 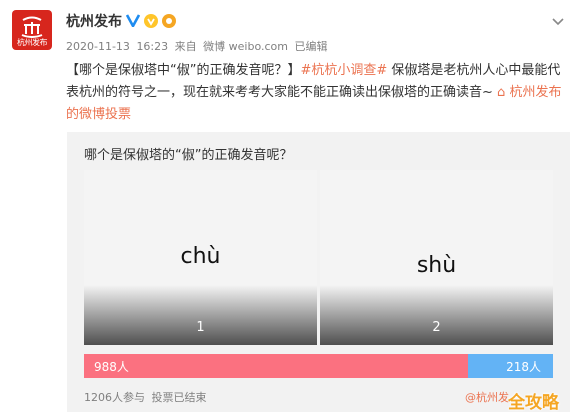 What do you see at coordinates (533, 403) in the screenshot?
I see `corner-watermark: 全攻略` at bounding box center [533, 403].